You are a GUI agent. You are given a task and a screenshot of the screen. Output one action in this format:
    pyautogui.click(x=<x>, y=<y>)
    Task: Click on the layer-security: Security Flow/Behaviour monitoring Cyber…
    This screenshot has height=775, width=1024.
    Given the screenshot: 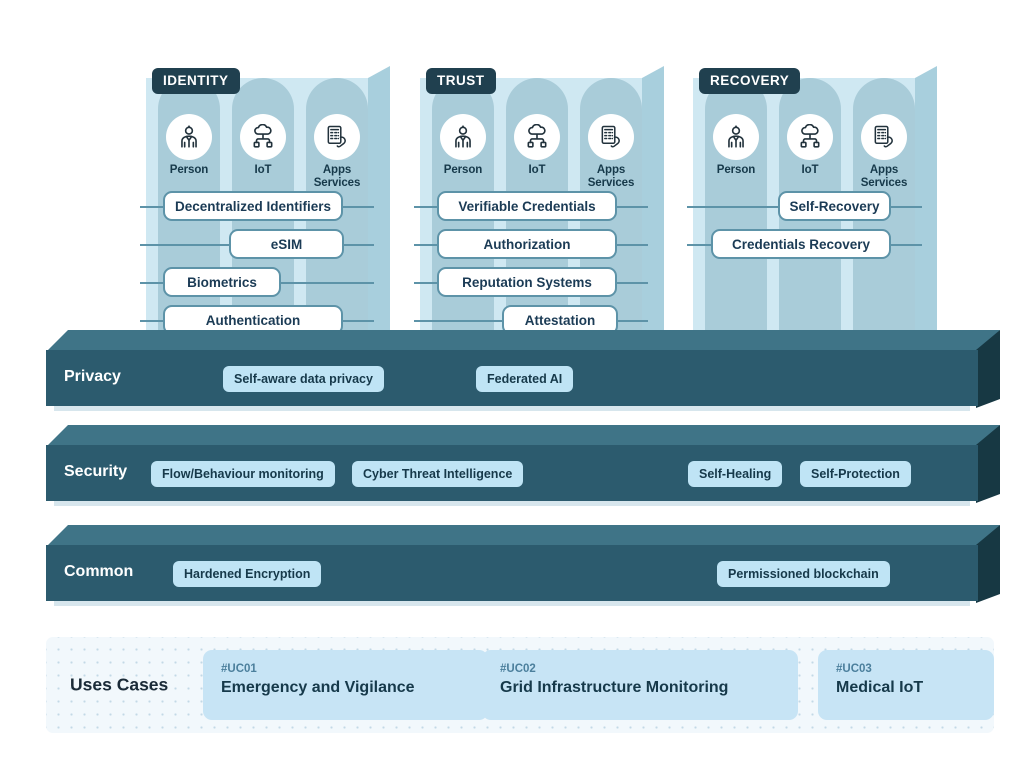 What is the action you would take?
    pyautogui.click(x=523, y=466)
    